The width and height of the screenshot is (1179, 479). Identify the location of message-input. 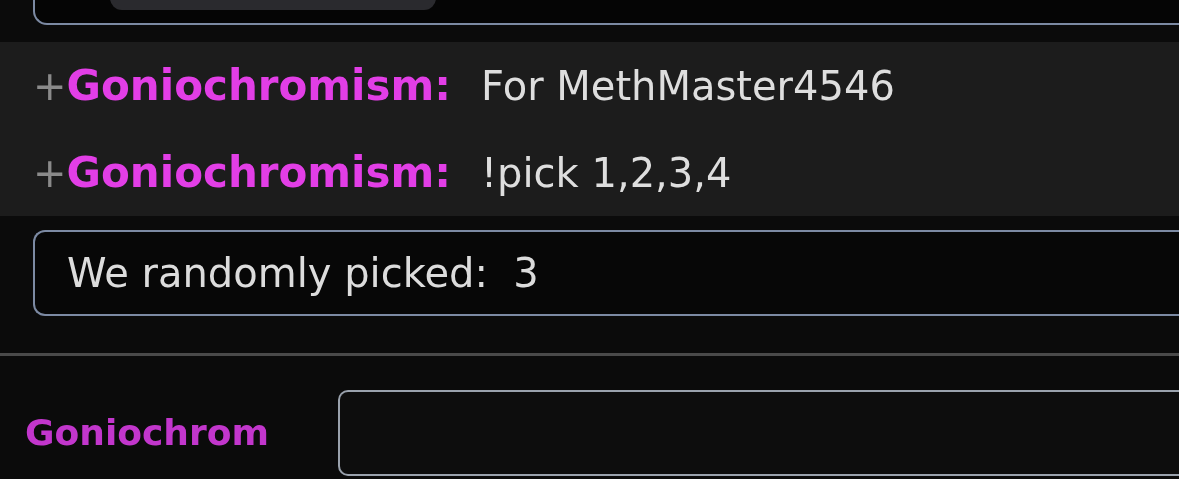
(758, 433).